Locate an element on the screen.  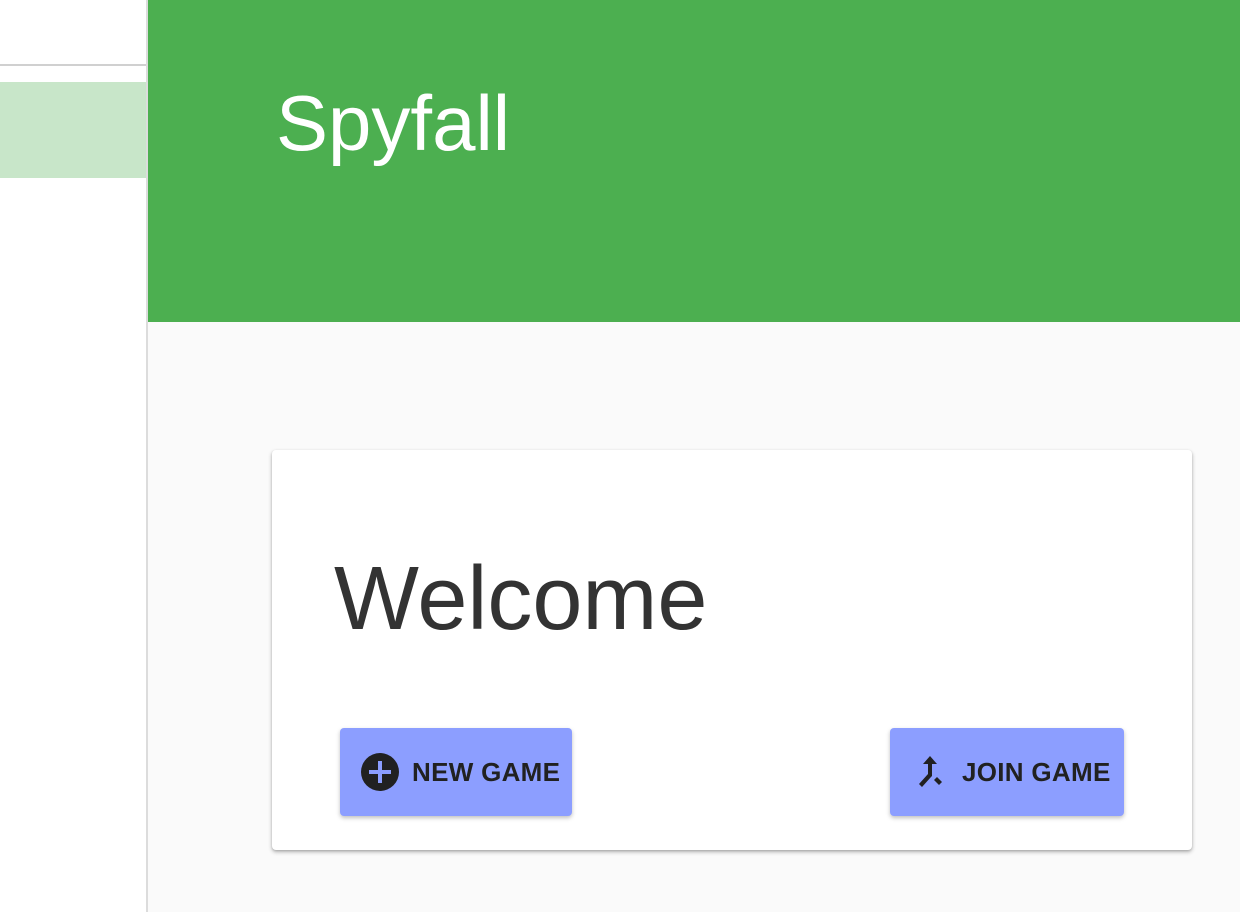
sidebar is located at coordinates (74, 456).